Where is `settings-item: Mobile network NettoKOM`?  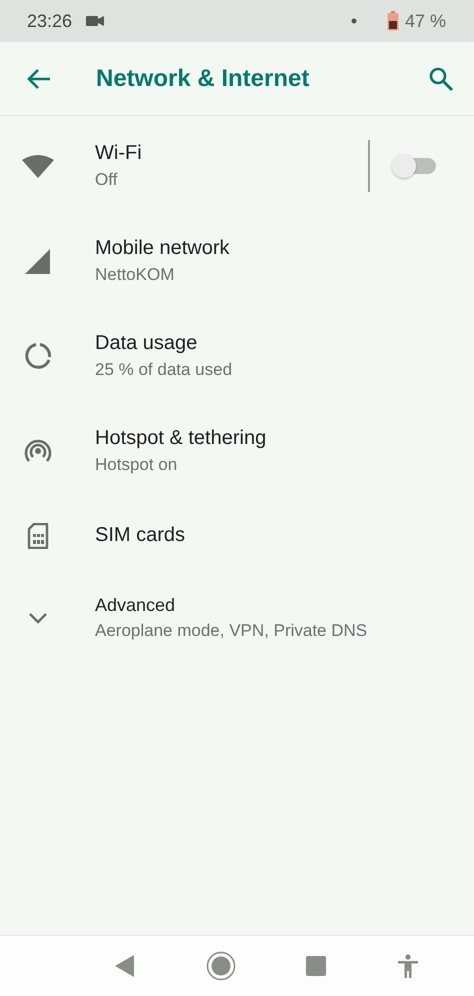
settings-item: Mobile network NettoKOM is located at coordinates (237, 260).